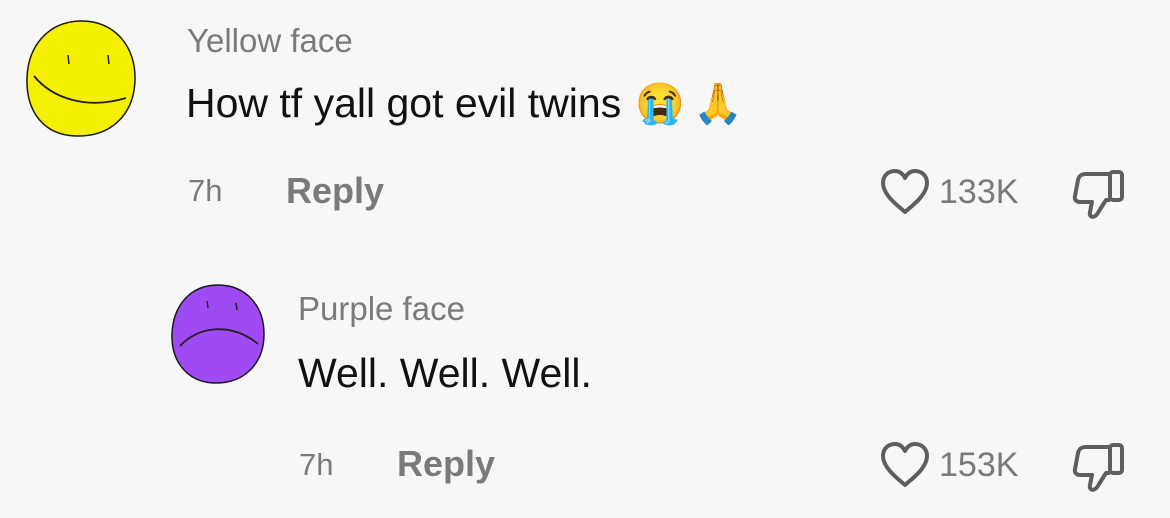 Image resolution: width=1170 pixels, height=518 pixels. I want to click on comment-username: Purple face, so click(381, 309).